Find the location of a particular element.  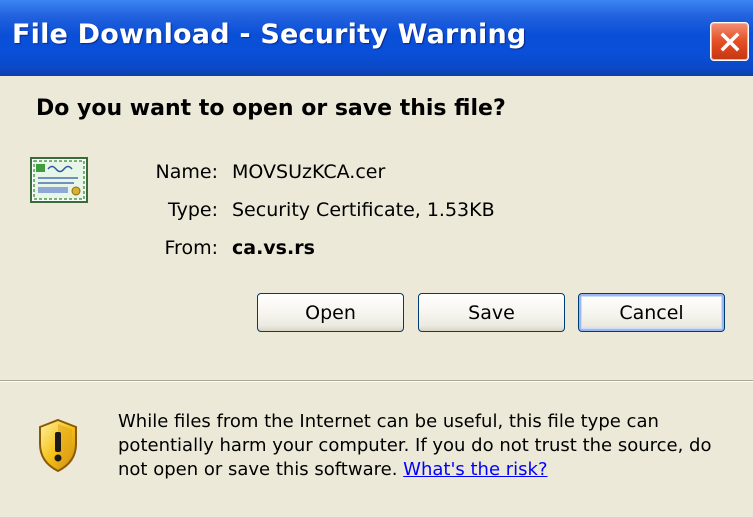

shield-warning-icon is located at coordinates (58, 445).